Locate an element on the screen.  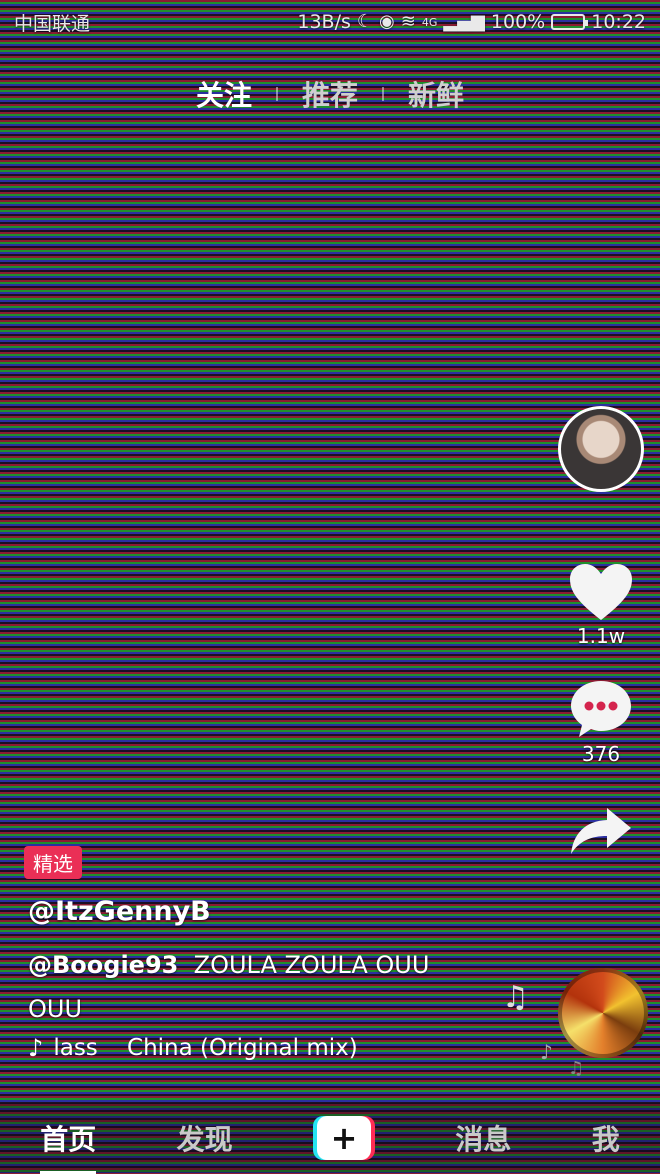
eye-icon: ◉ is located at coordinates (387, 21).